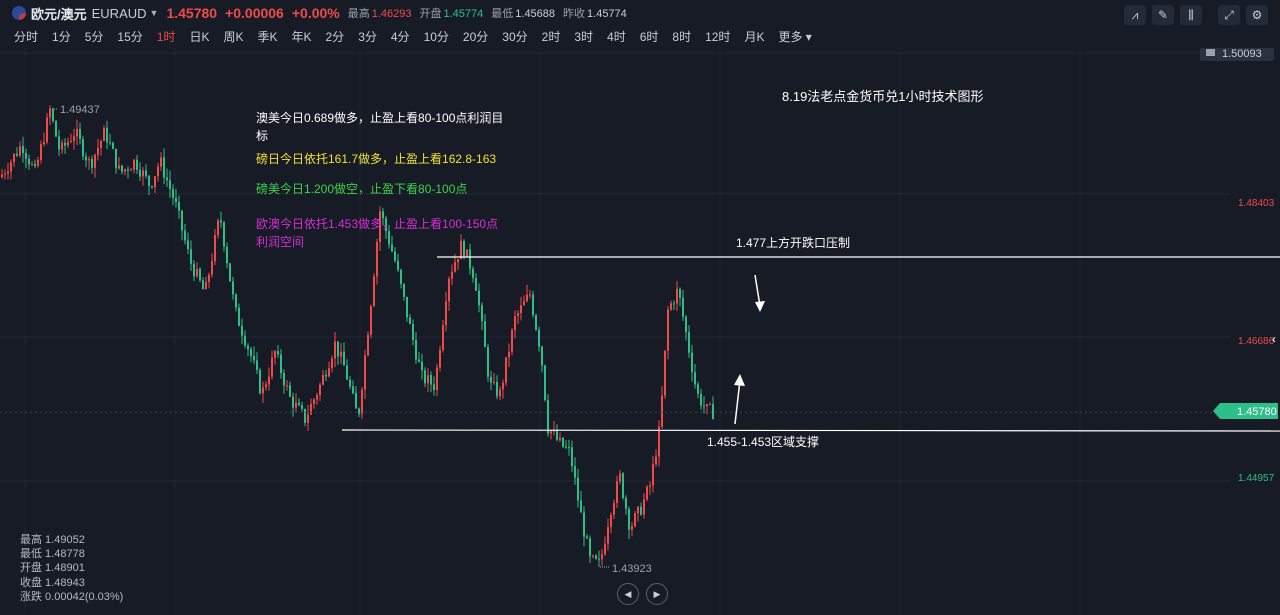  I want to click on chevron-down-icon: ▼, so click(154, 13).